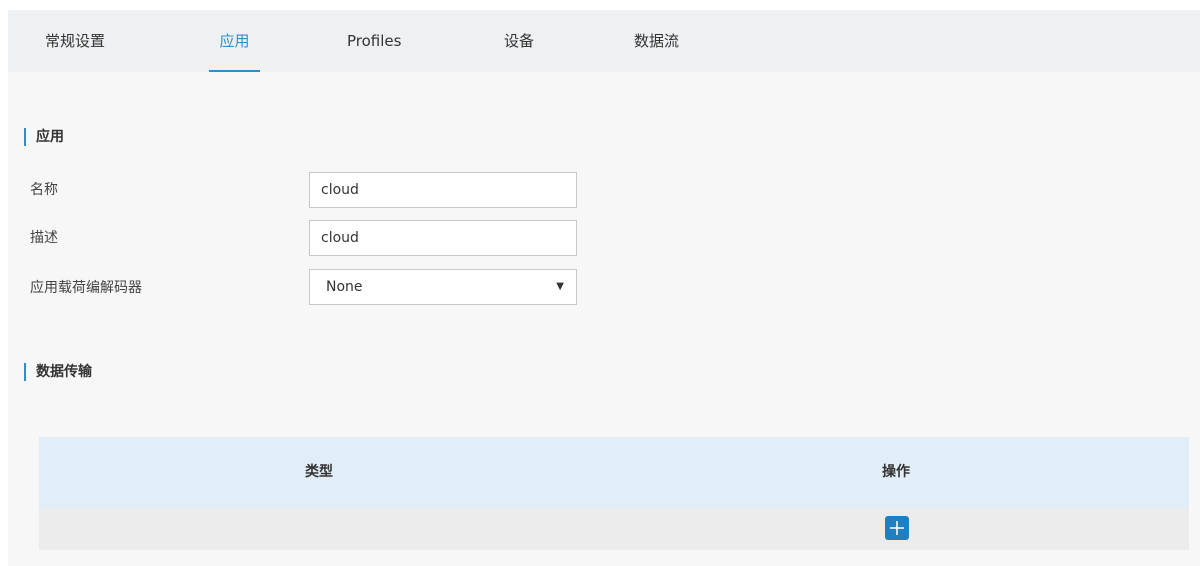 Image resolution: width=1200 pixels, height=566 pixels. I want to click on codec-select-value: None, so click(344, 287).